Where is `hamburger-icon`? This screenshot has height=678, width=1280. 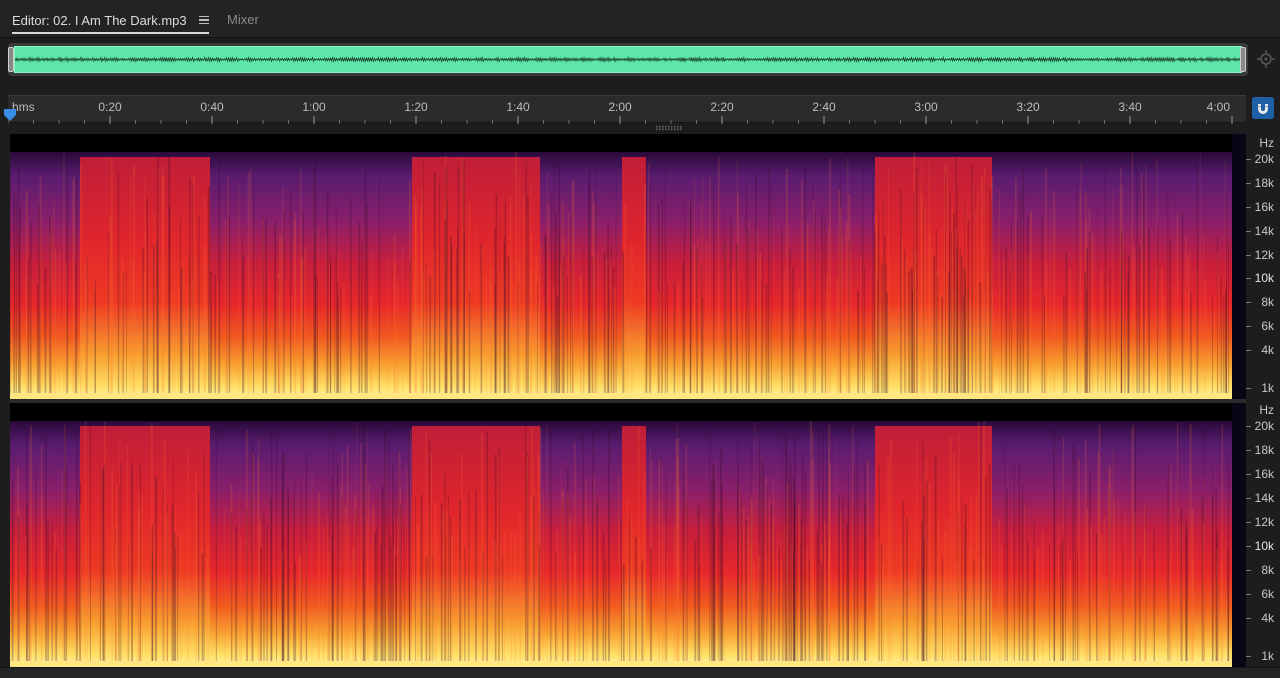
hamburger-icon is located at coordinates (203, 20).